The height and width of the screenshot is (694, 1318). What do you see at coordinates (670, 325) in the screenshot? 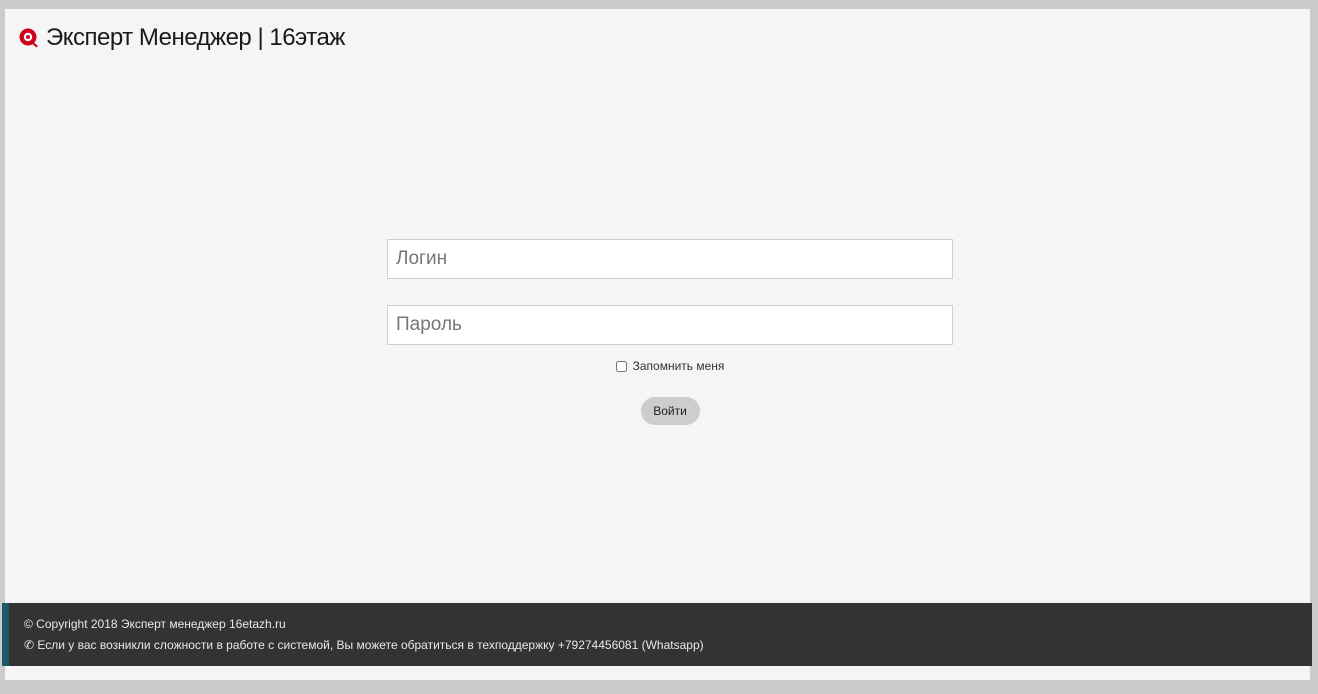
I see `password-input` at bounding box center [670, 325].